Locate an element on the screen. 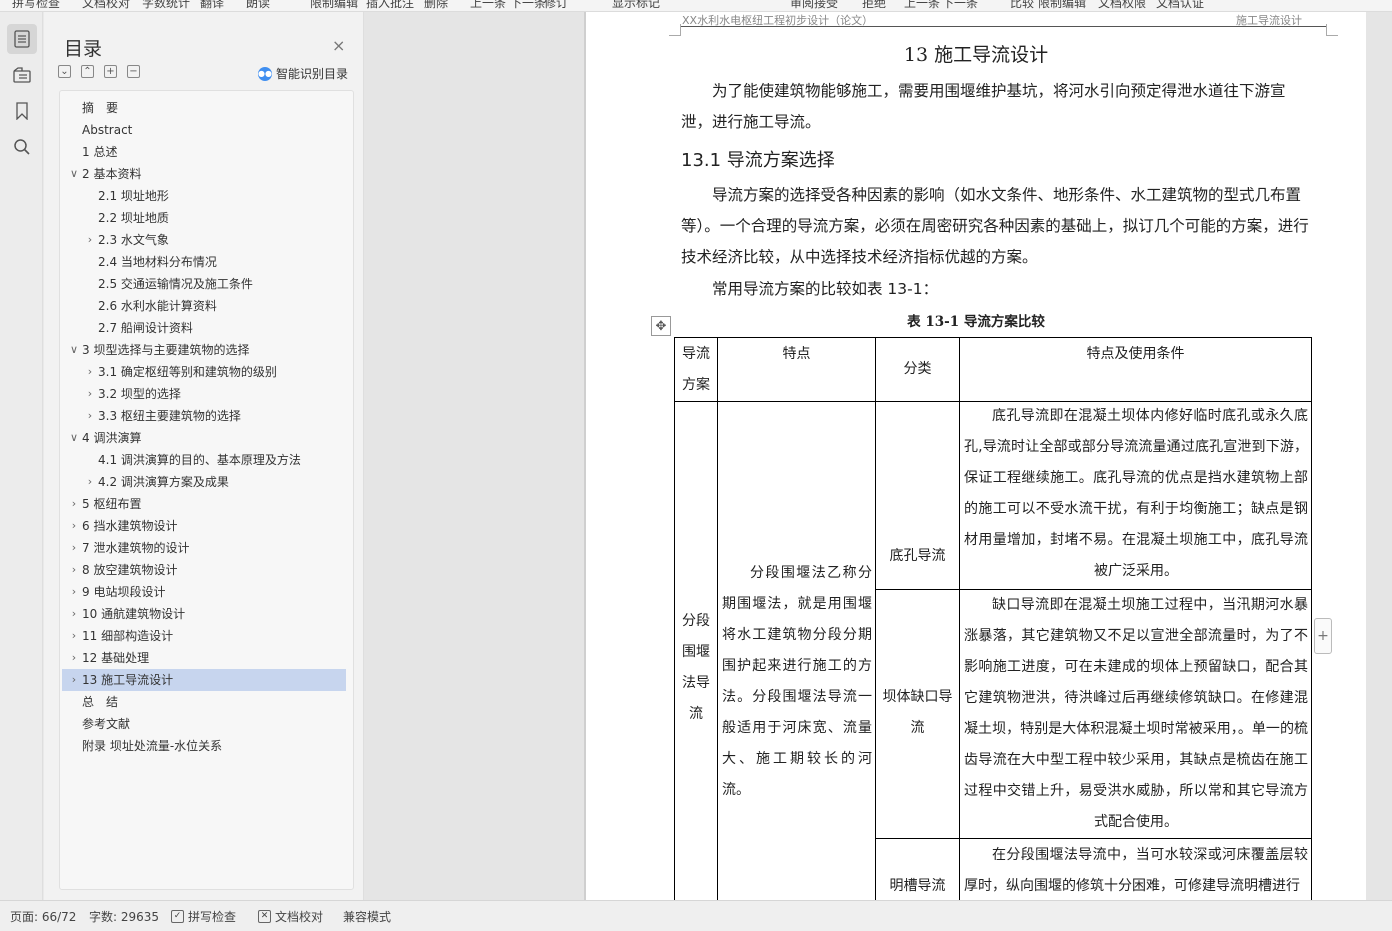 Image resolution: width=1392 pixels, height=931 pixels. toolbar-item: 修订 is located at coordinates (556, 5).